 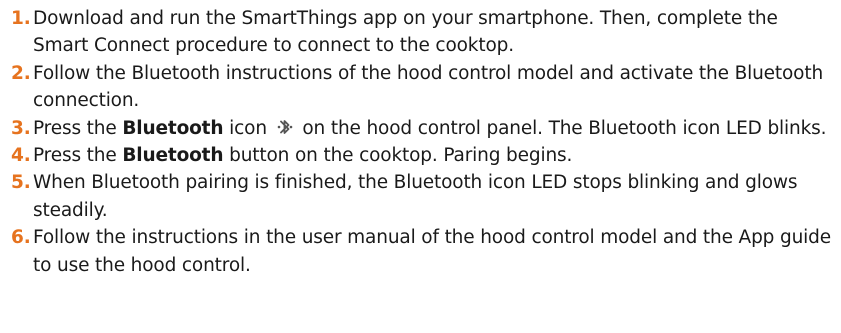 What do you see at coordinates (21, 128) in the screenshot?
I see `step-number: 3.` at bounding box center [21, 128].